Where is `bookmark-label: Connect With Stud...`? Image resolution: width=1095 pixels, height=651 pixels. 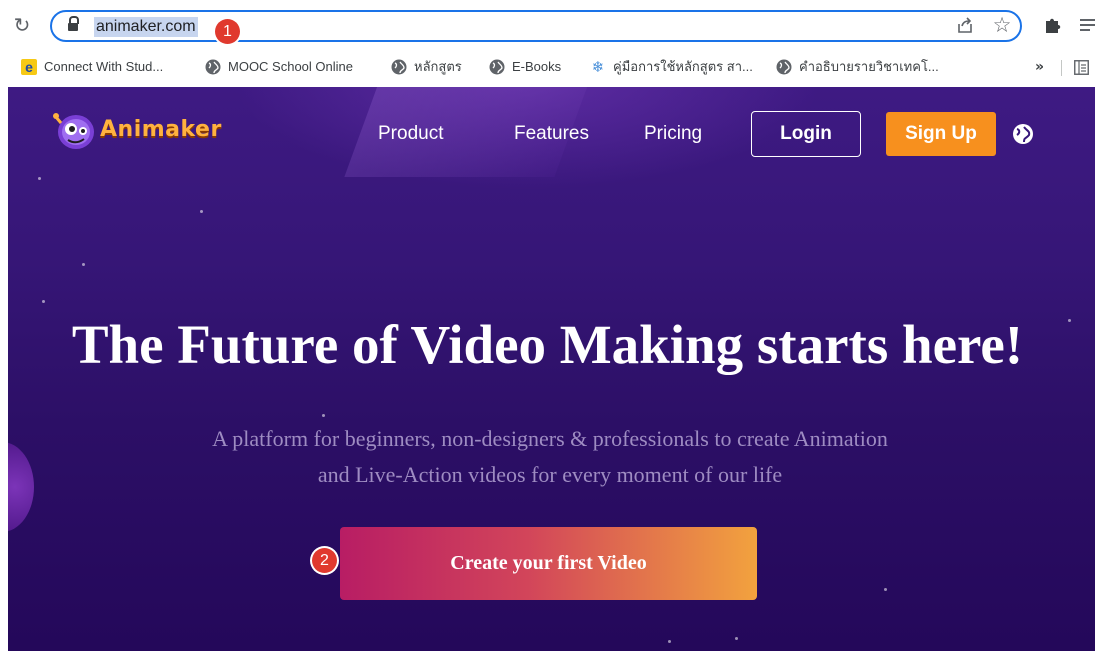 bookmark-label: Connect With Stud... is located at coordinates (104, 66).